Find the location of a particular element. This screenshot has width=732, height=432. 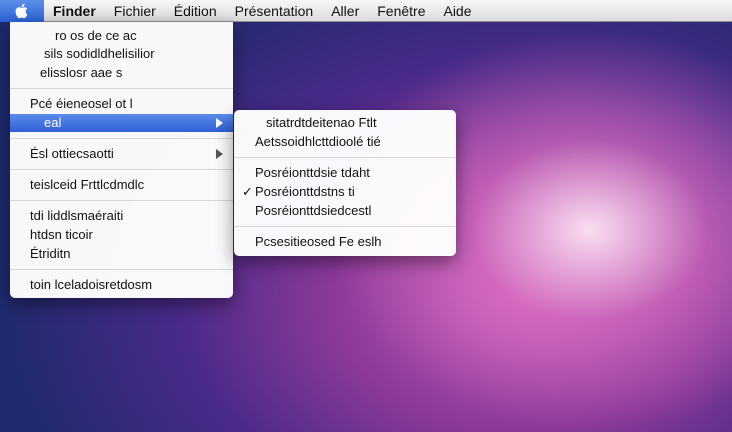

submenu-item-4-label: Posréionttdstns ti is located at coordinates (305, 191).